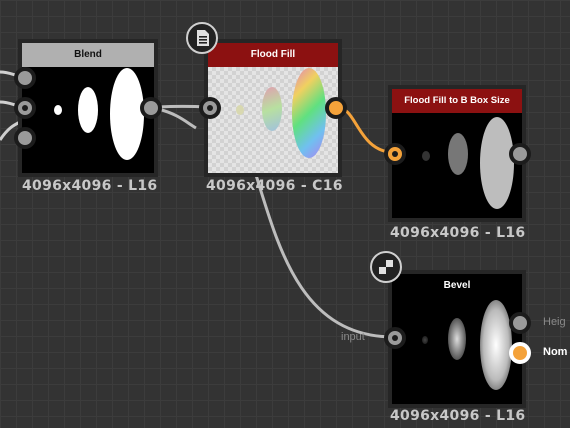 This screenshot has width=570, height=428. I want to click on flood-fill-bbox-thumbnail, so click(457, 165).